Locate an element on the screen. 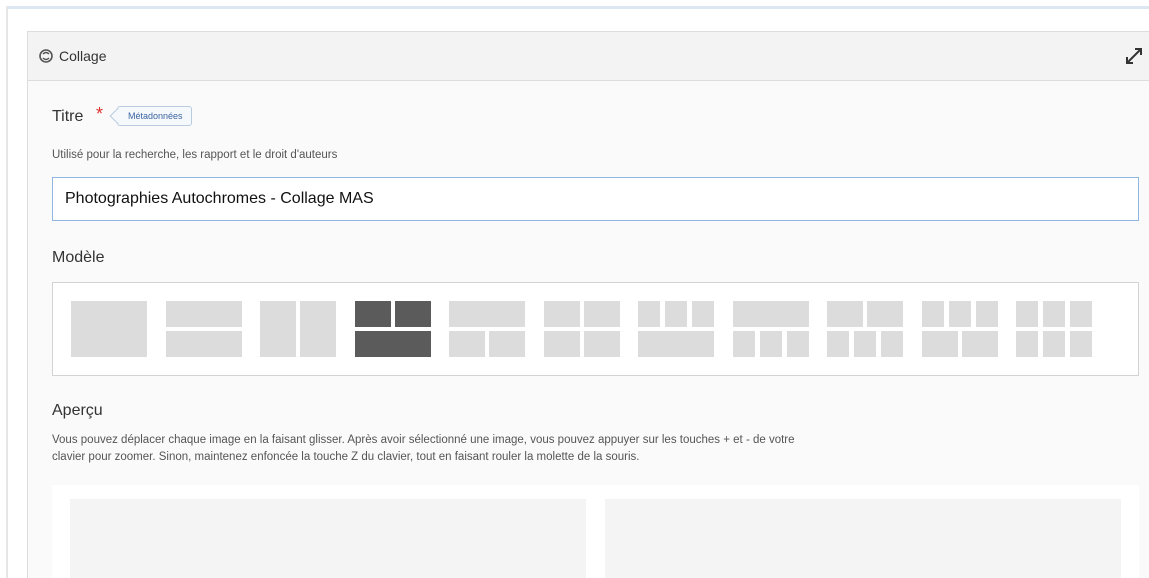 The height and width of the screenshot is (578, 1149). preview-slot-right is located at coordinates (863, 538).